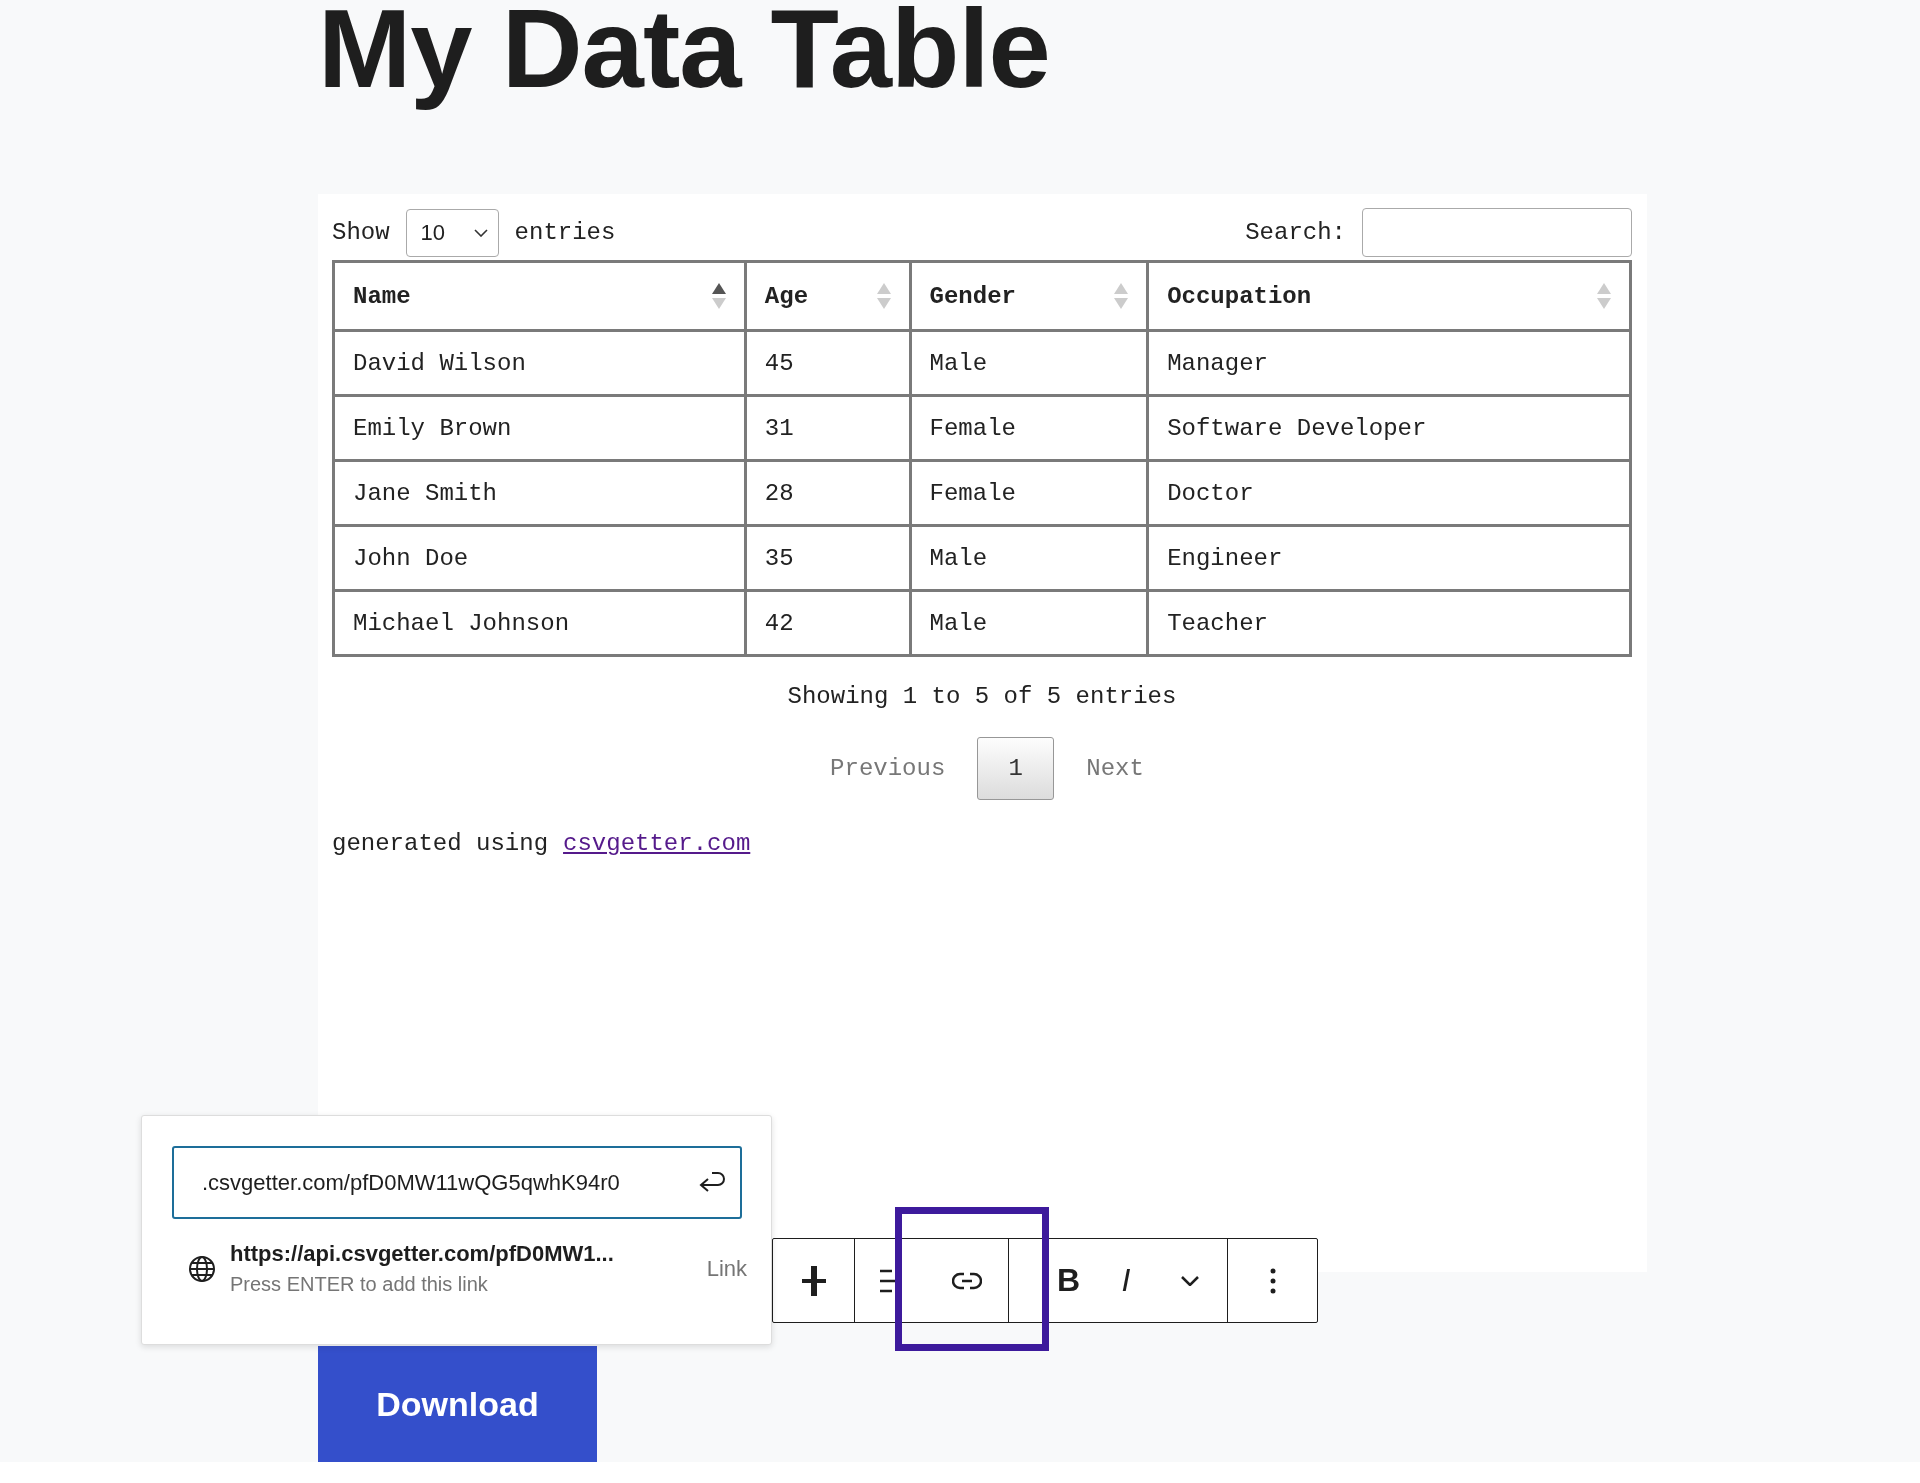 The image size is (1920, 1483). I want to click on url-field: .csvgetter.com/pfD0MW11wQG5qwhK94r0, so click(457, 1182).